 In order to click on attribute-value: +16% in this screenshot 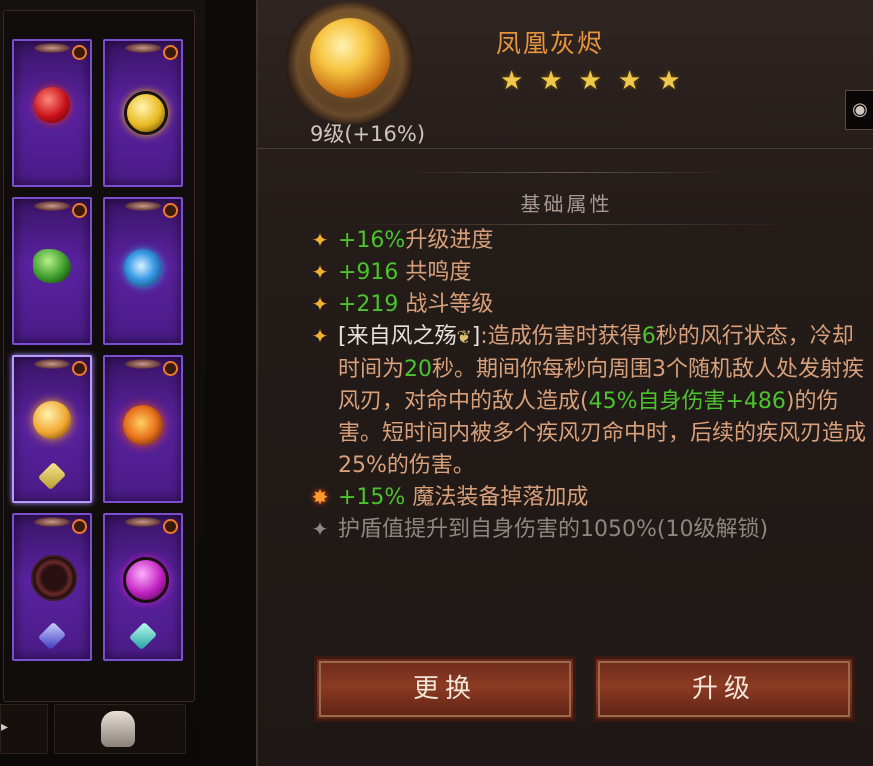, I will do `click(372, 240)`.